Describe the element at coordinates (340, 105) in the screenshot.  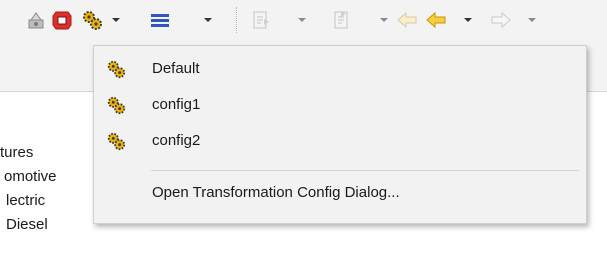
I see `menu-item-config1: config1` at that location.